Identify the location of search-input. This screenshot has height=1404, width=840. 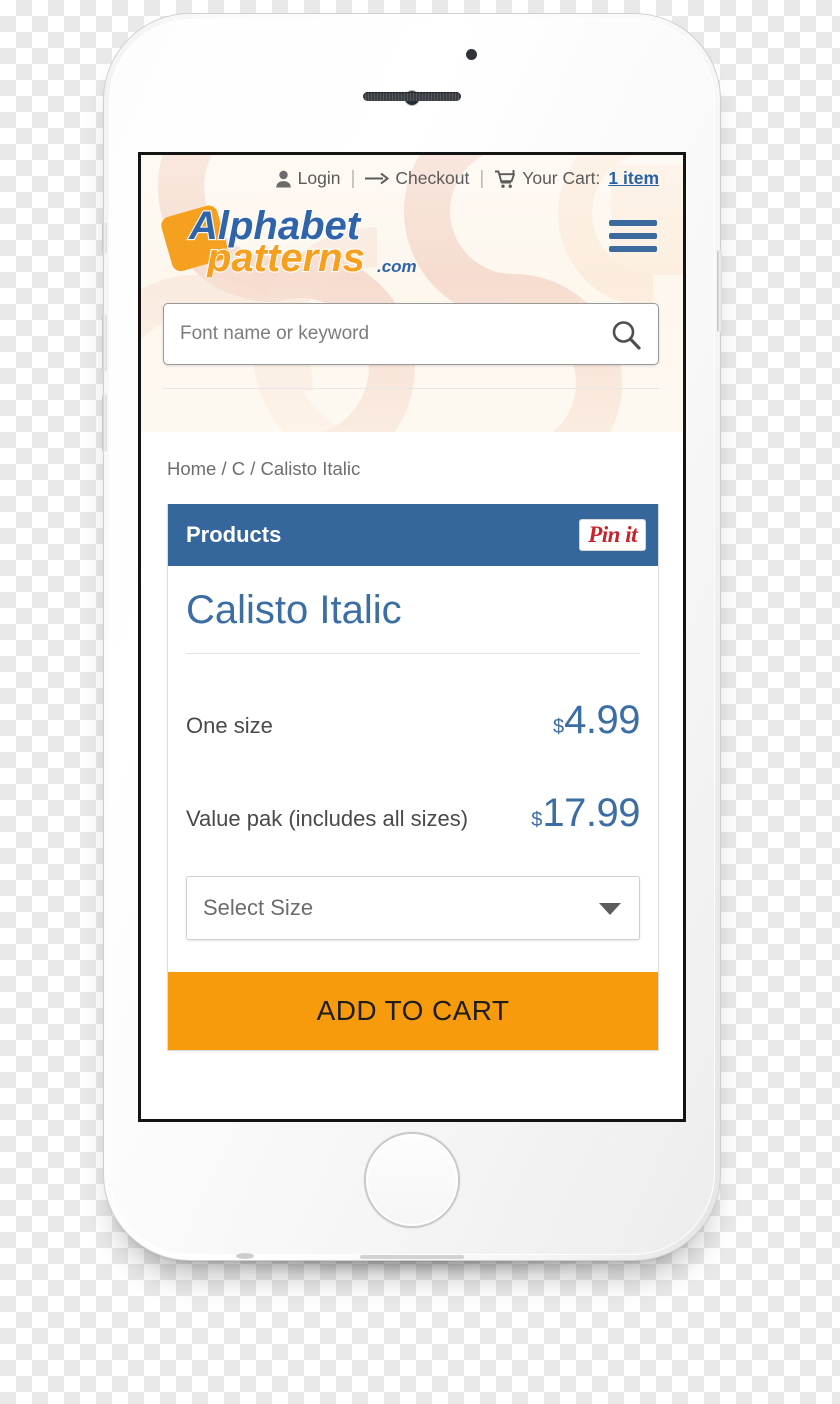
(411, 334).